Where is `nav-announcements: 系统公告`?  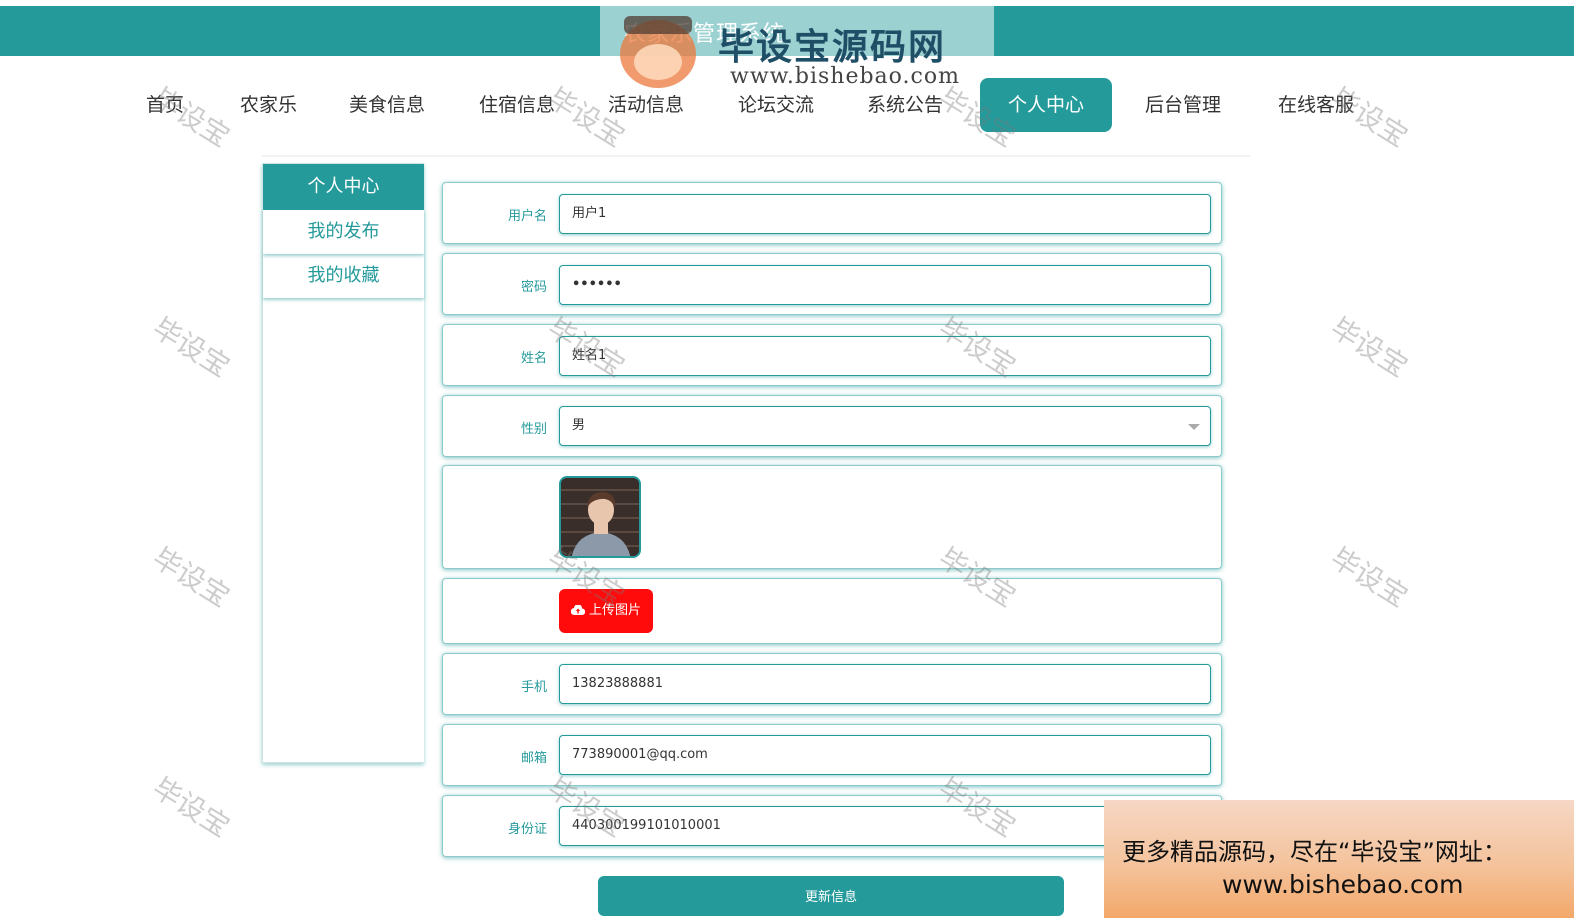 nav-announcements: 系统公告 is located at coordinates (905, 105).